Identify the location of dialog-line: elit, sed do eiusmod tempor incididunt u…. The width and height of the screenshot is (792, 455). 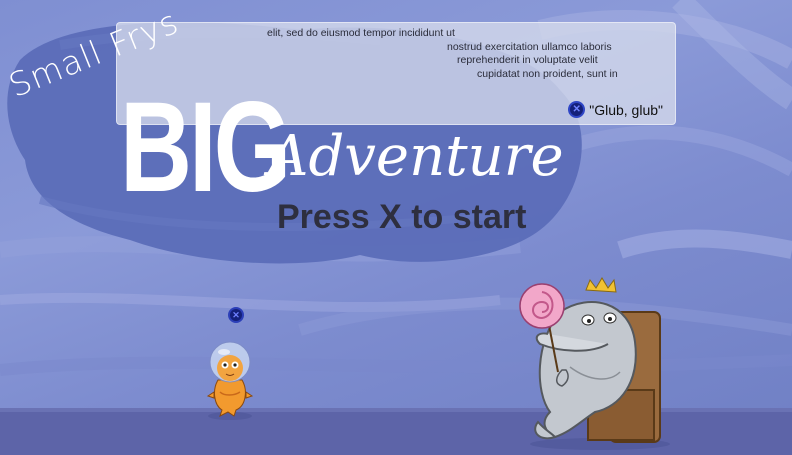
(361, 33).